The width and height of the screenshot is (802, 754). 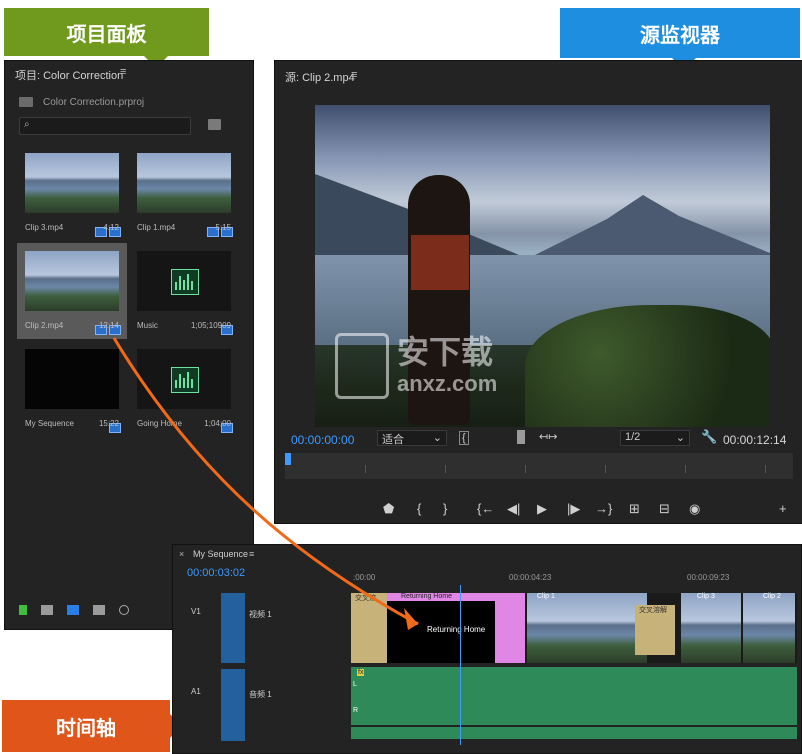 What do you see at coordinates (510, 628) in the screenshot?
I see `pink-clip` at bounding box center [510, 628].